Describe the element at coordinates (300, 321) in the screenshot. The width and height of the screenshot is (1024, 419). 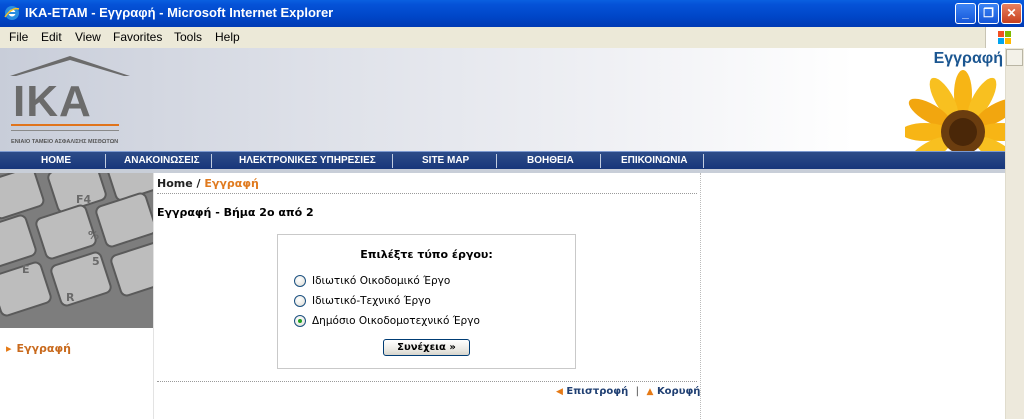
I see `radio-button-selected` at that location.